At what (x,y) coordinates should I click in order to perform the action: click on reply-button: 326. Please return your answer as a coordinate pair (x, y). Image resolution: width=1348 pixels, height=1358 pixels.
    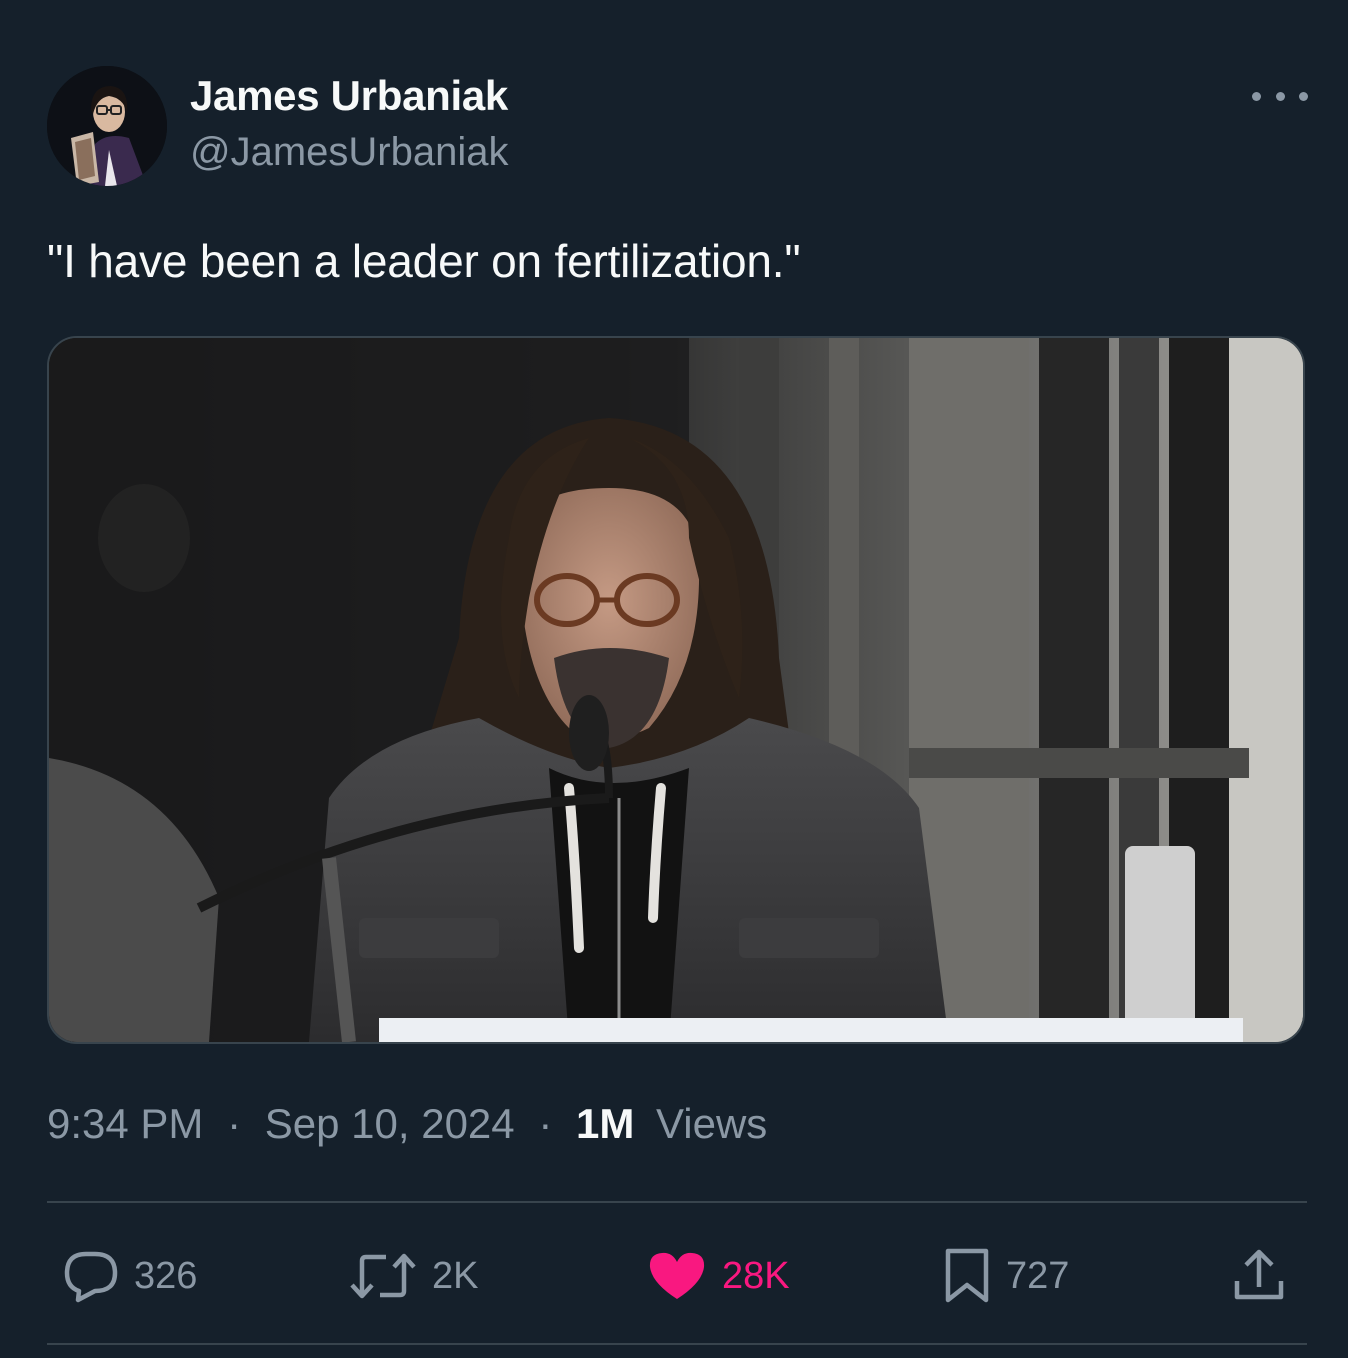
    Looking at the image, I should click on (129, 1276).